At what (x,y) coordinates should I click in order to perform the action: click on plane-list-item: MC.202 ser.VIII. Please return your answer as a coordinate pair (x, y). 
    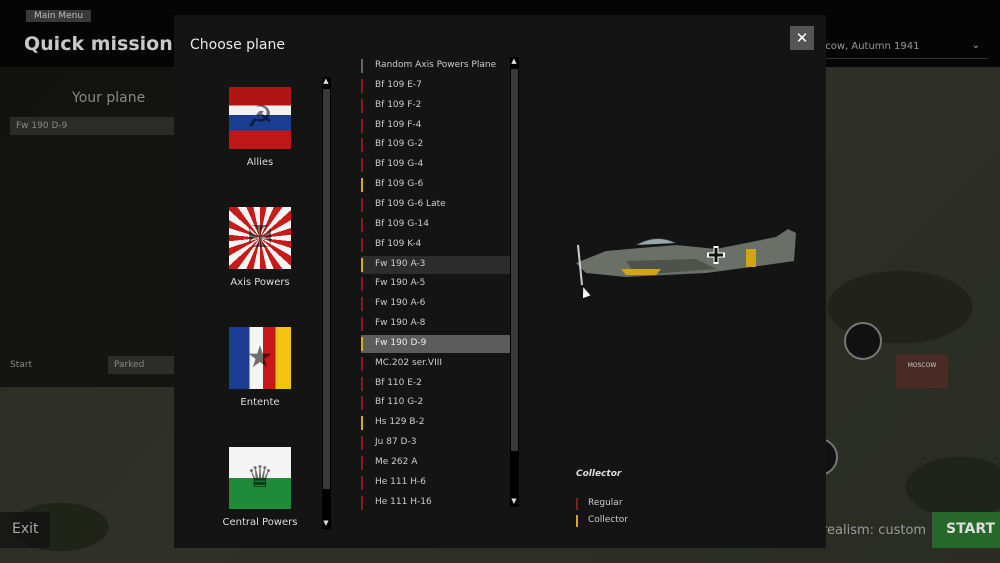
    Looking at the image, I should click on (435, 364).